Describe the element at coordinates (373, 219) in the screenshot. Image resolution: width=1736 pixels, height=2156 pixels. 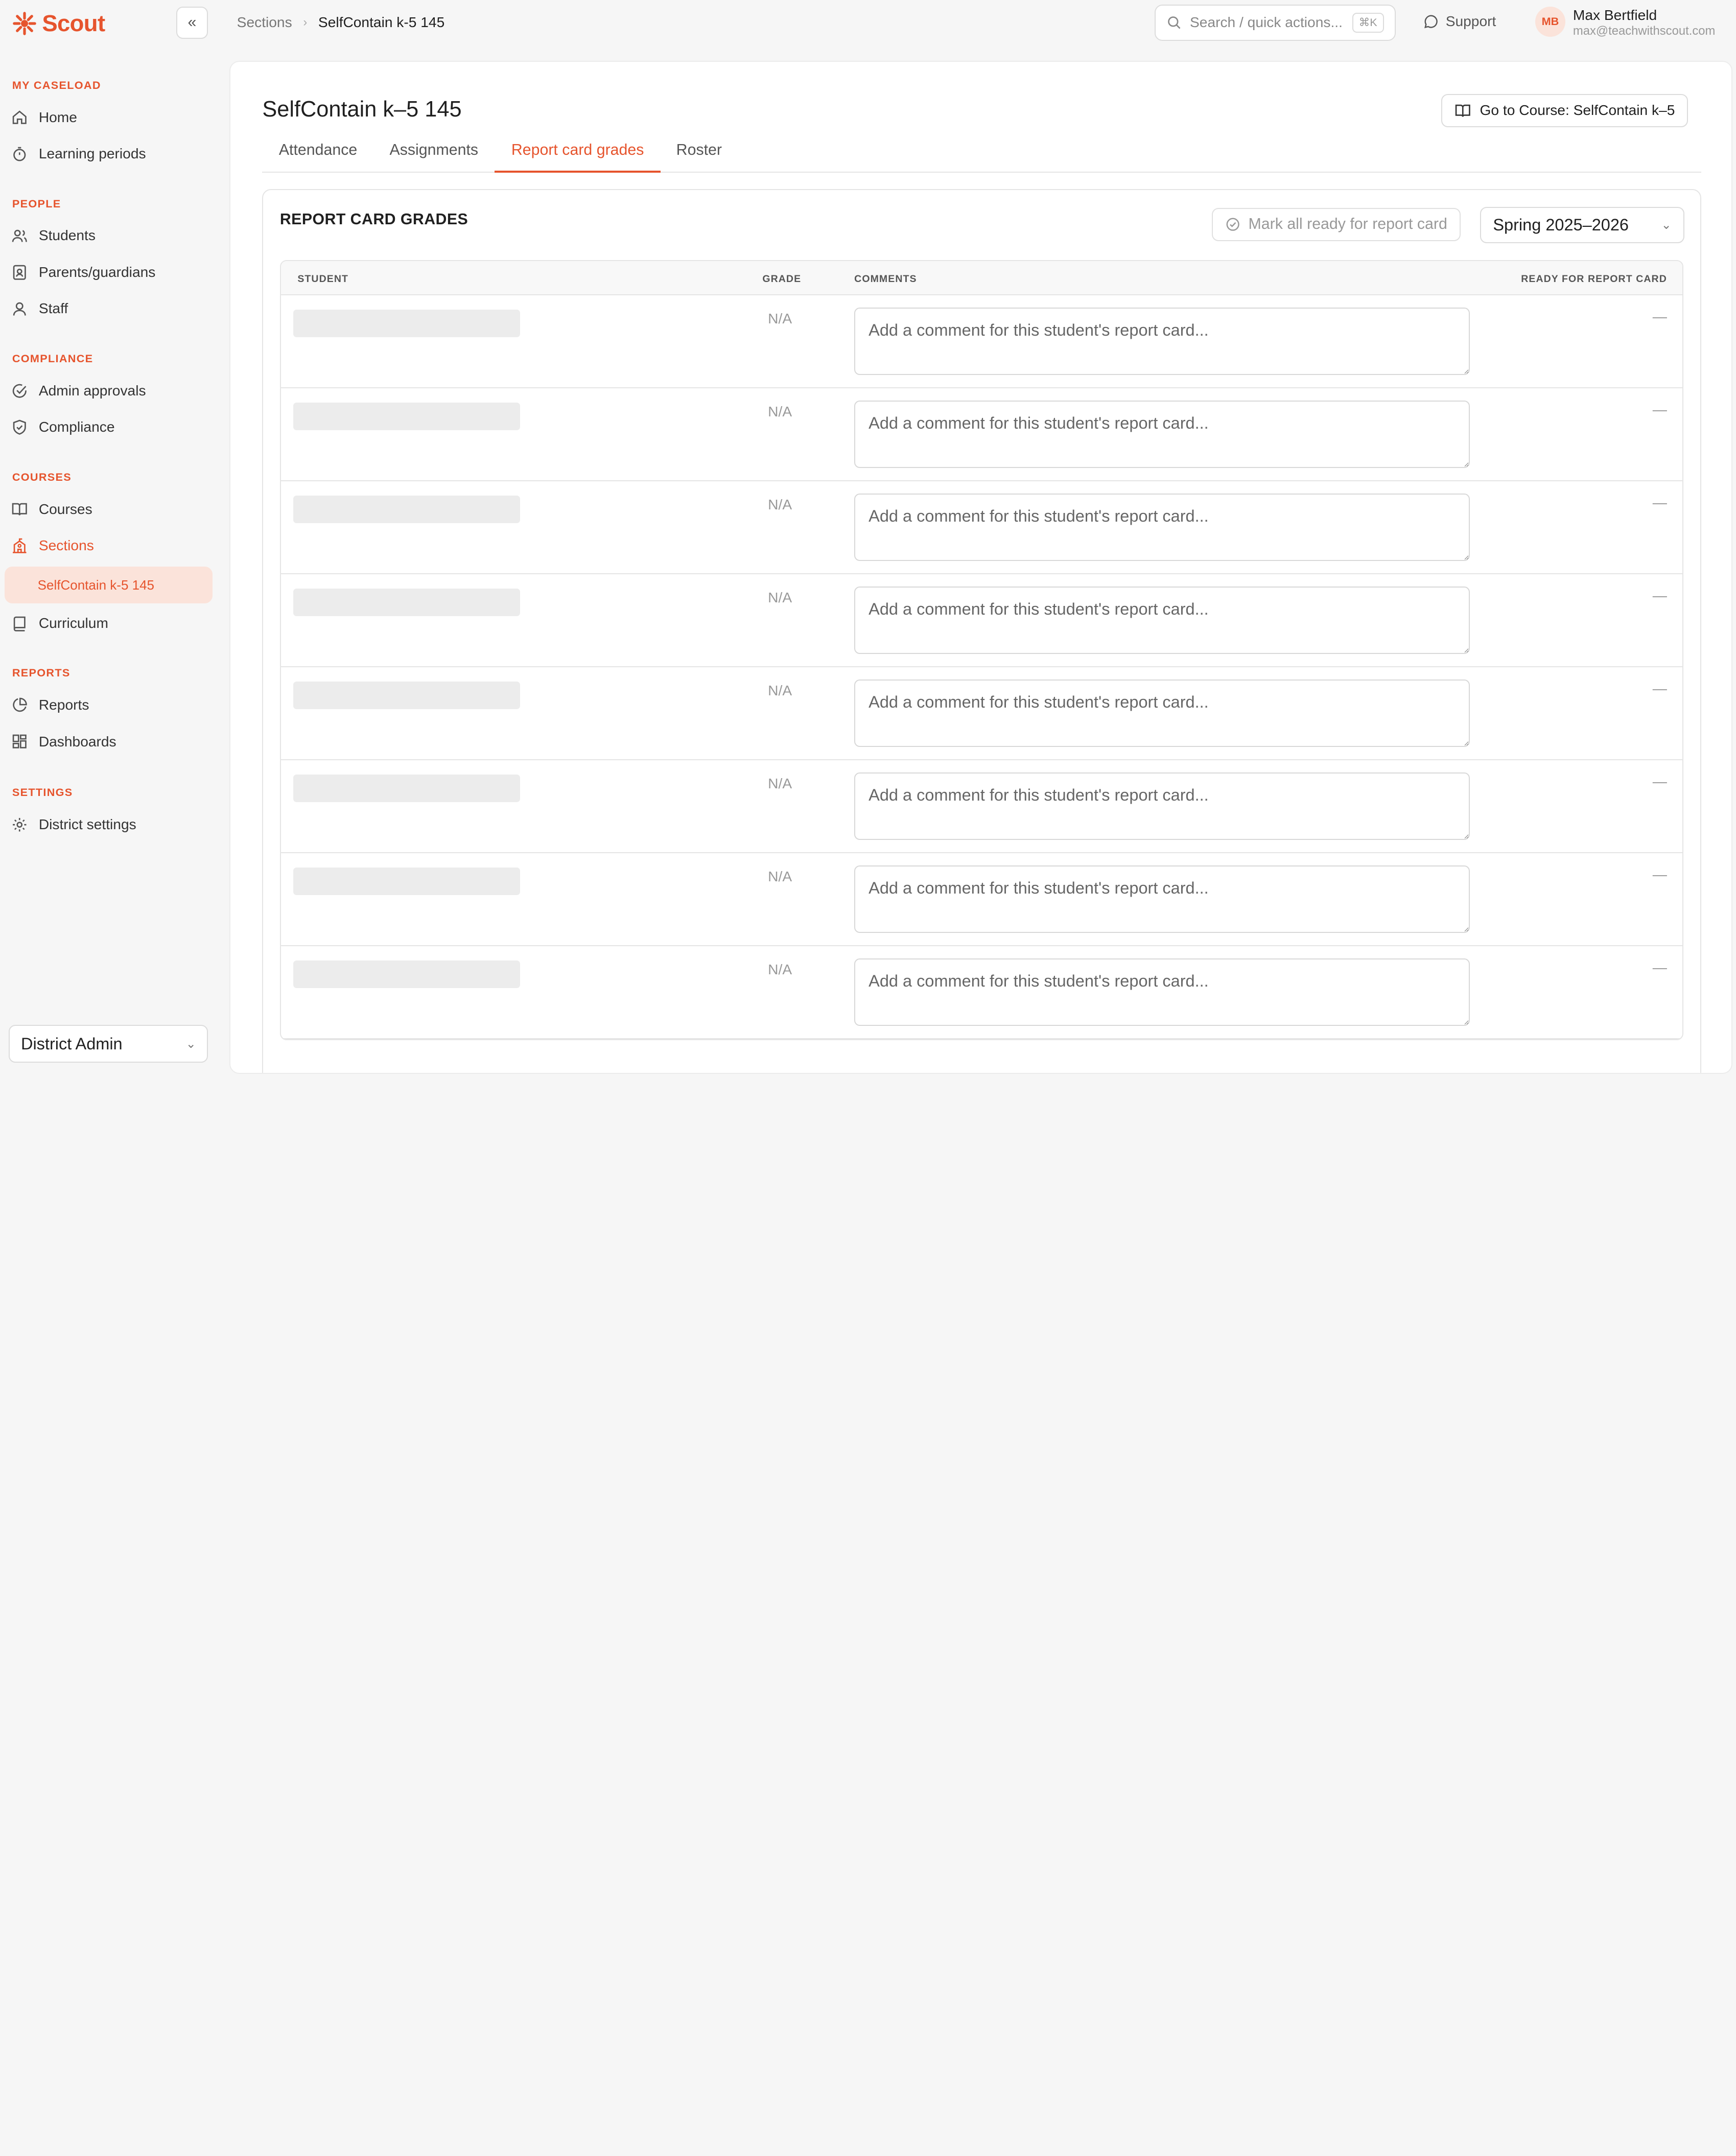
I see `card-title: REPORT CARD GRADES` at that location.